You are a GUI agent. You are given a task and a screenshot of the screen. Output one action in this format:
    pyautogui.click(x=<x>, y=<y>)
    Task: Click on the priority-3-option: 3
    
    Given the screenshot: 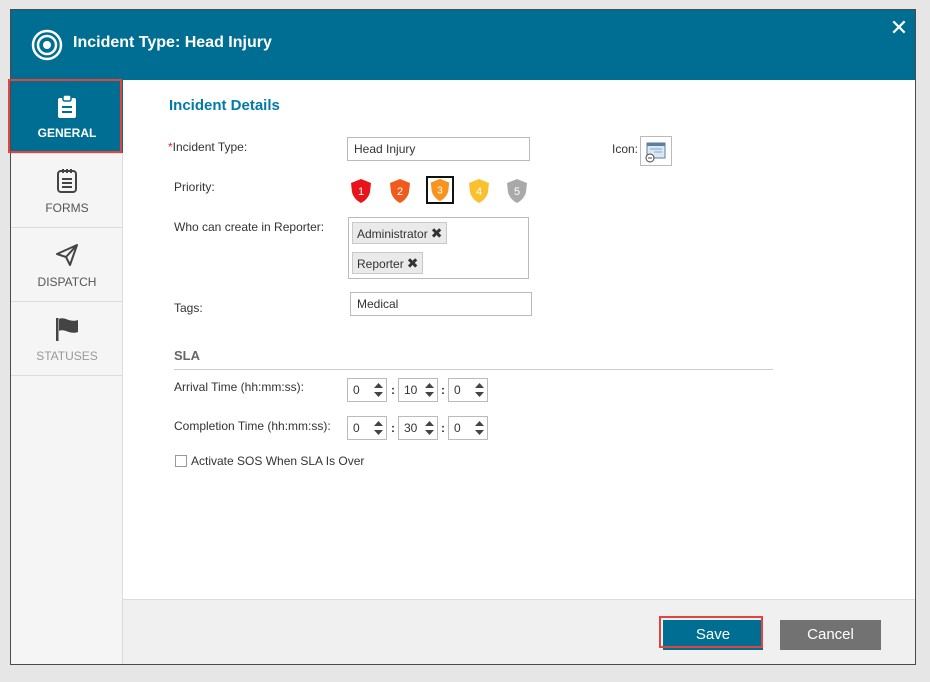 What is the action you would take?
    pyautogui.click(x=440, y=190)
    